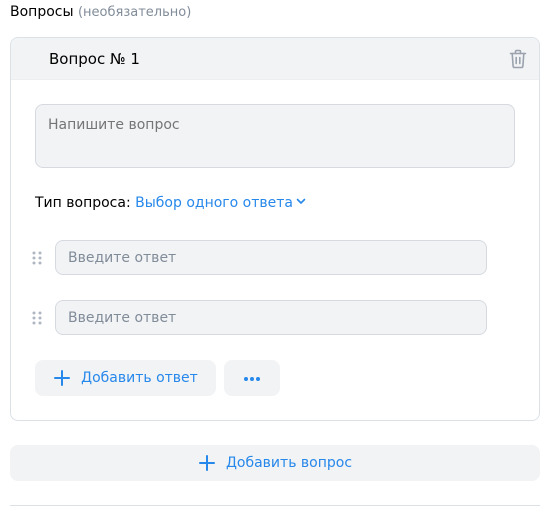  Describe the element at coordinates (275, 505) in the screenshot. I see `divider` at that location.